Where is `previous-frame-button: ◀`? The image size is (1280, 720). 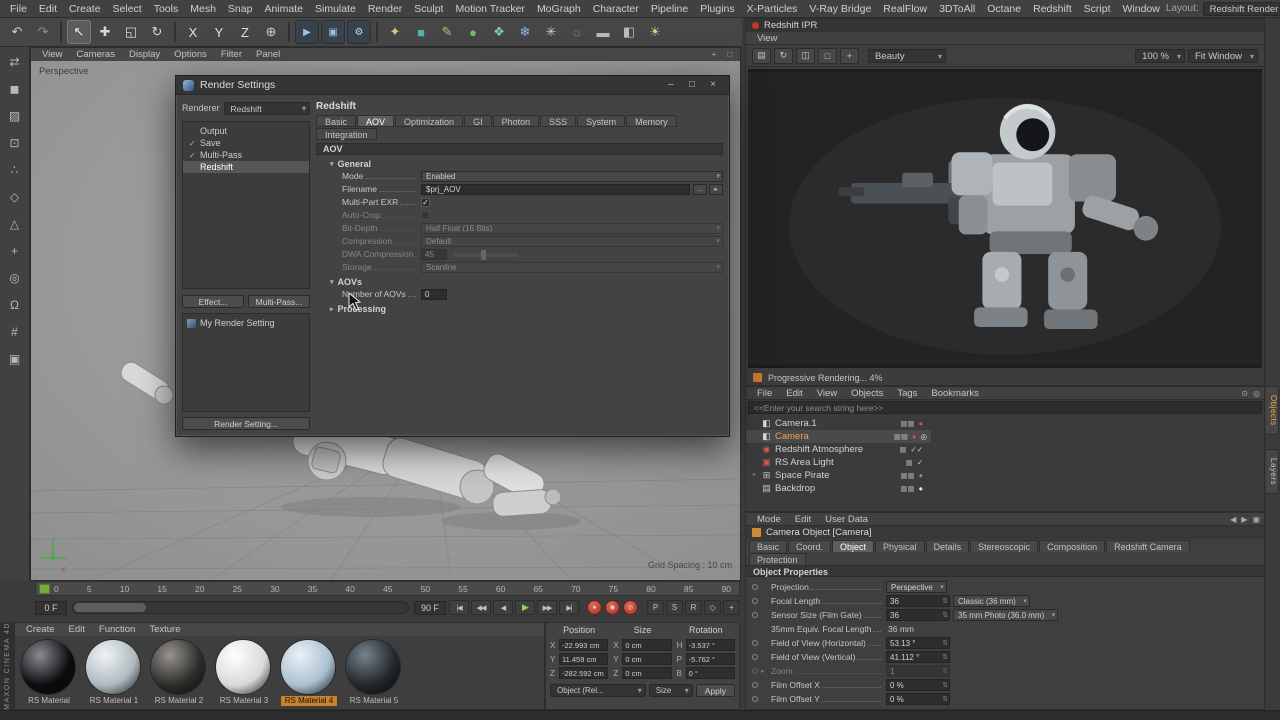 previous-frame-button: ◀ is located at coordinates (503, 607).